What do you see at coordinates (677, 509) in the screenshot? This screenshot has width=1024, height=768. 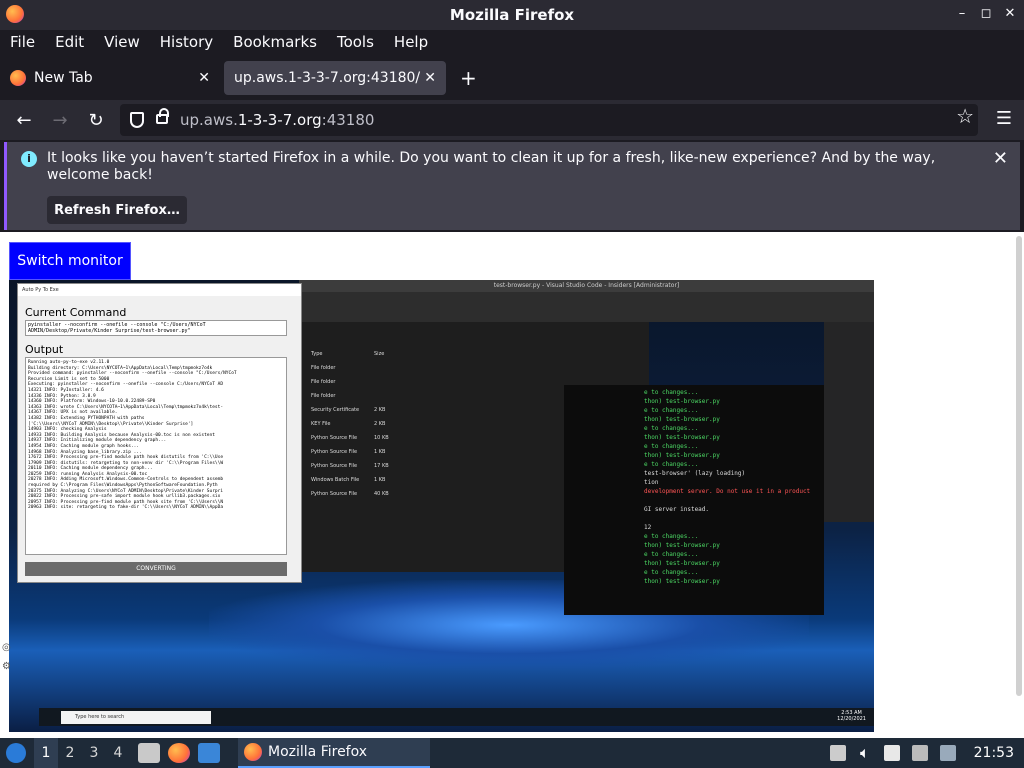 I see `terminal-line: GI server instead.` at bounding box center [677, 509].